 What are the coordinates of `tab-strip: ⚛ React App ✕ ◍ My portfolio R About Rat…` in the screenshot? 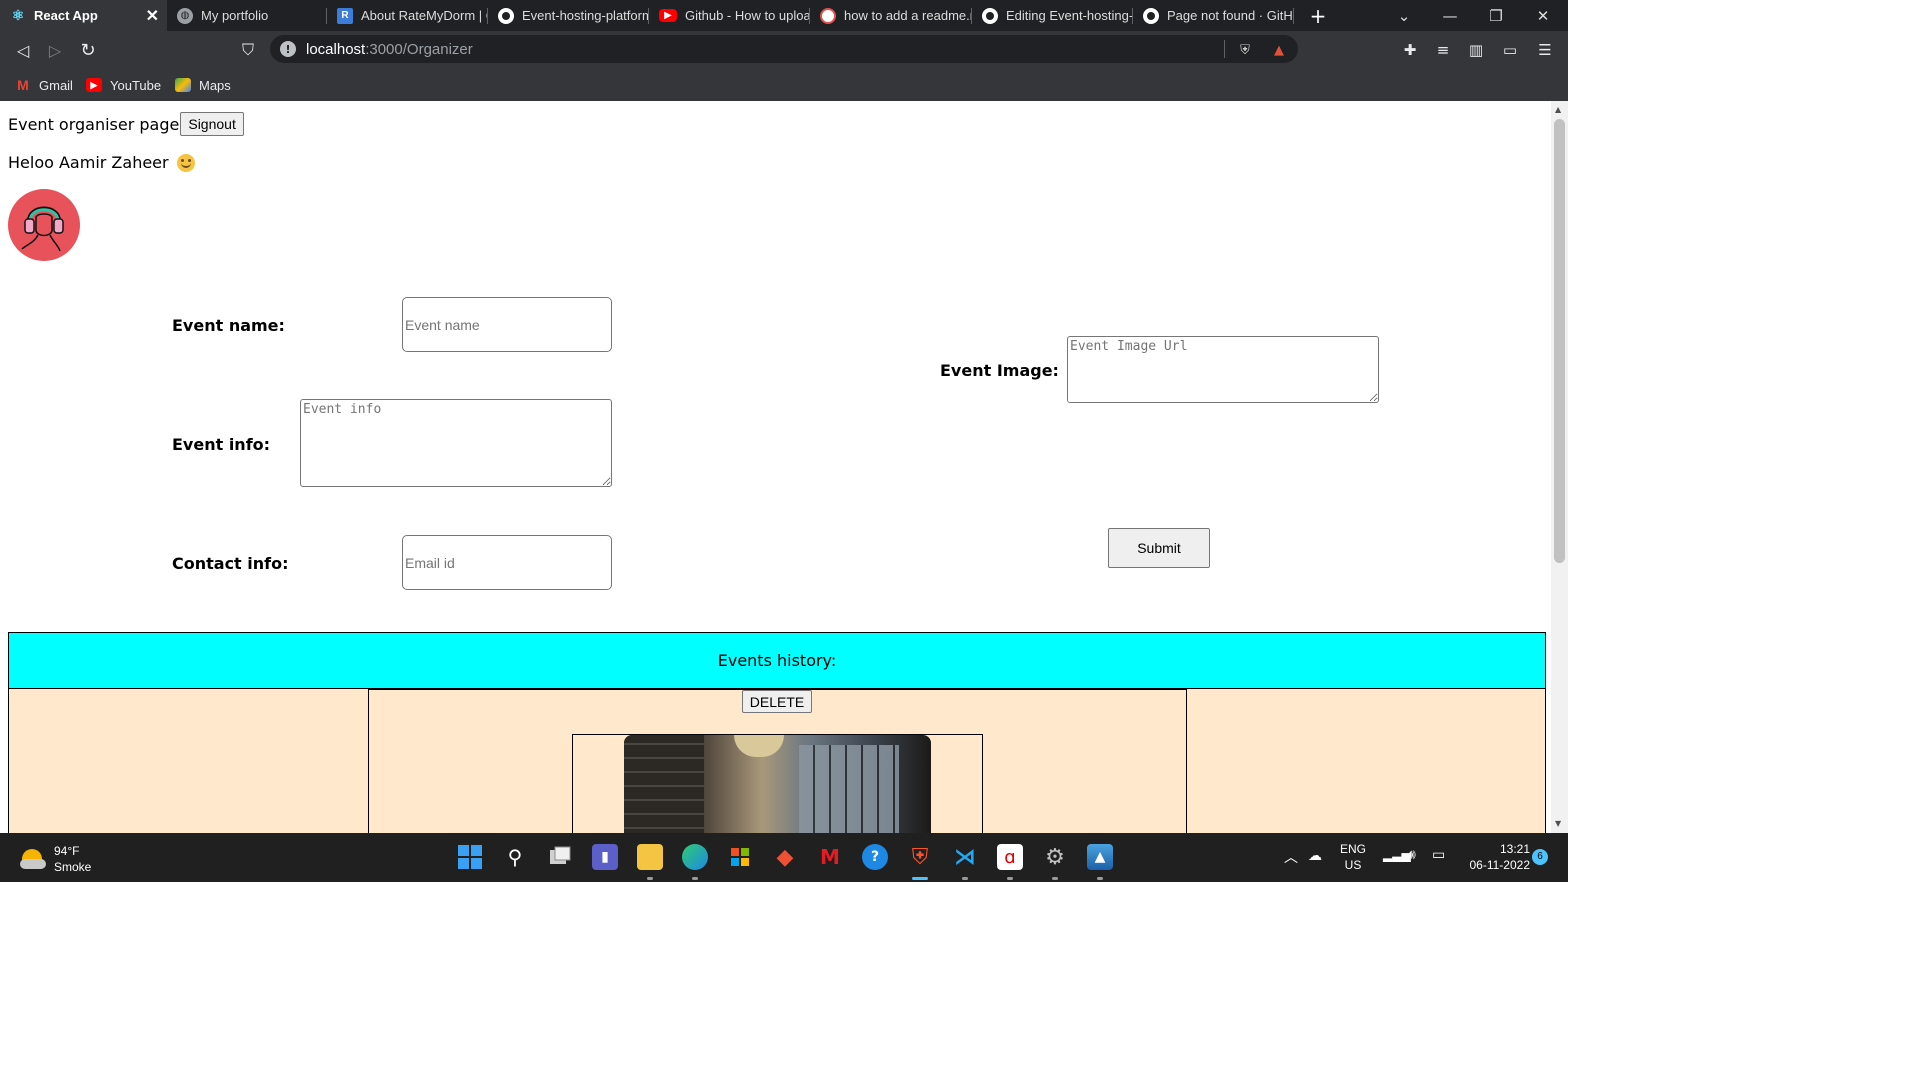 It's located at (784, 15).